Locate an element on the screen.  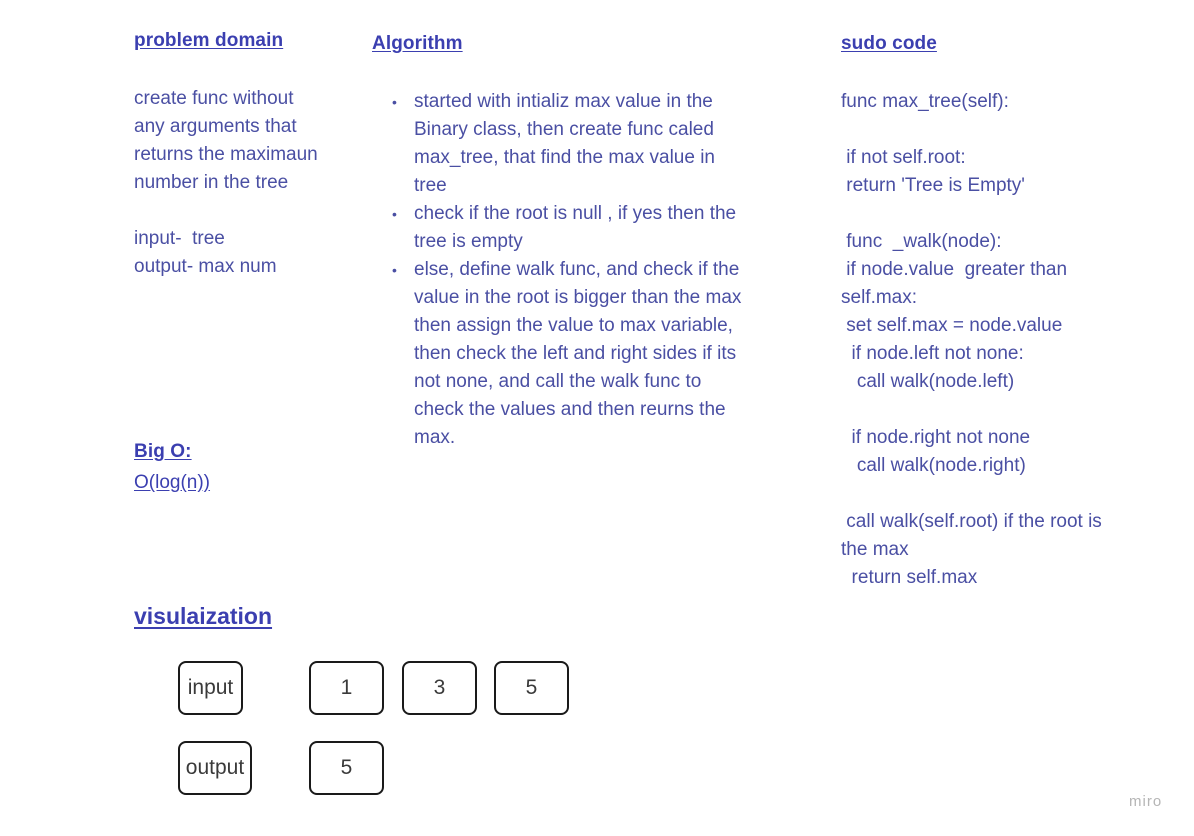
visualization-heading: visulaization is located at coordinates (203, 616).